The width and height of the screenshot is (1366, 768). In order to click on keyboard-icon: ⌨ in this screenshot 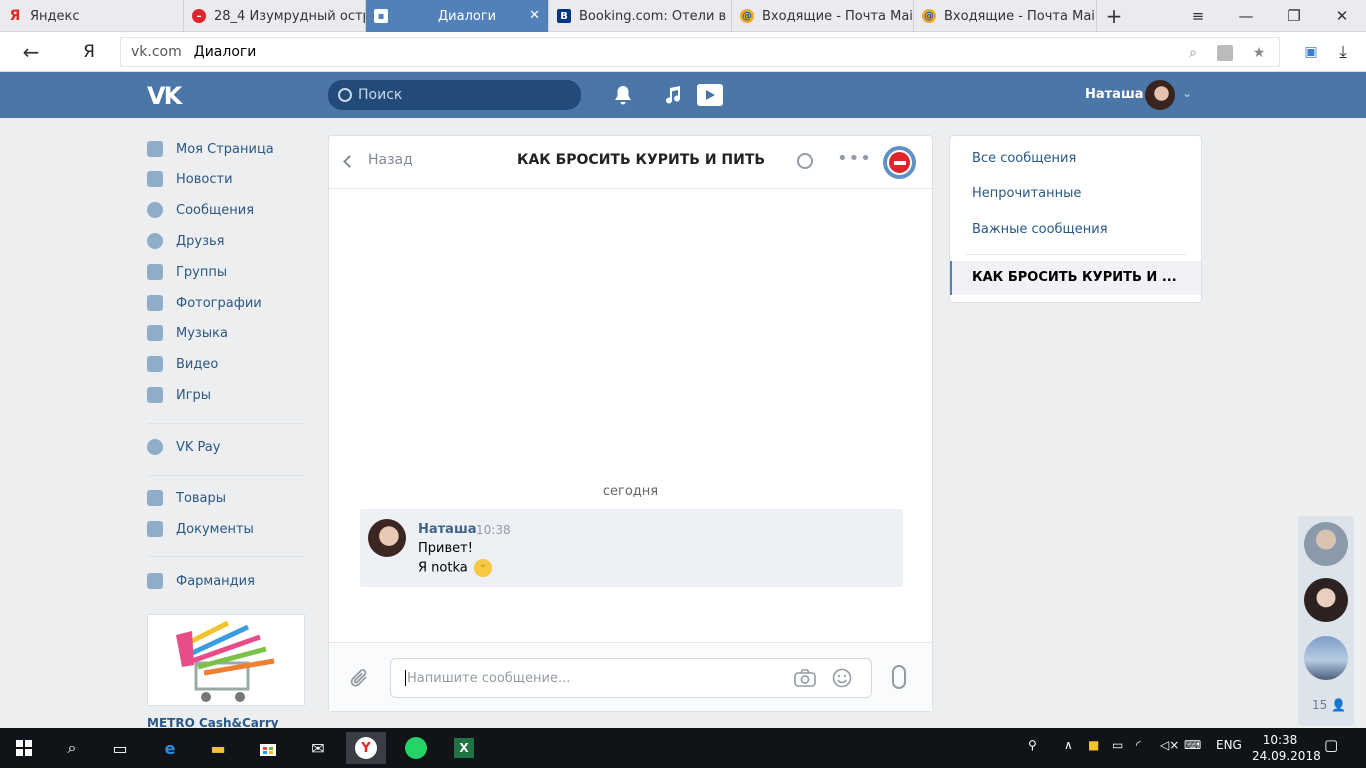, I will do `click(1192, 745)`.